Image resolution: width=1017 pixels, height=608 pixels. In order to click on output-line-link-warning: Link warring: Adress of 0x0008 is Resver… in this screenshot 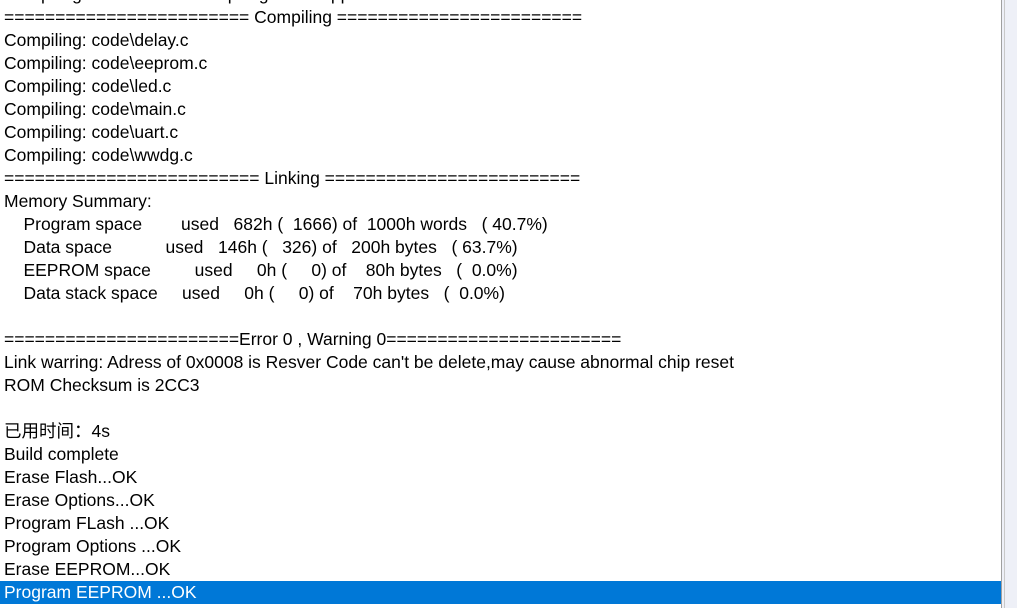, I will do `click(500, 362)`.